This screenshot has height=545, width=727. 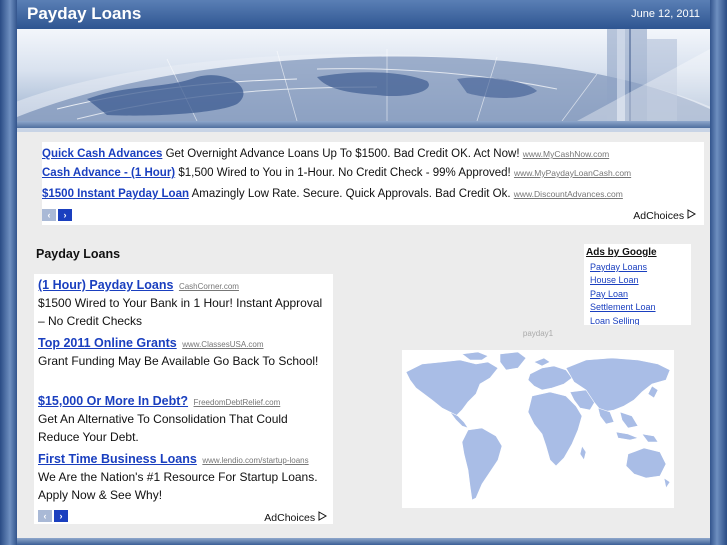 What do you see at coordinates (84, 14) in the screenshot?
I see `site-title: Payday Loans` at bounding box center [84, 14].